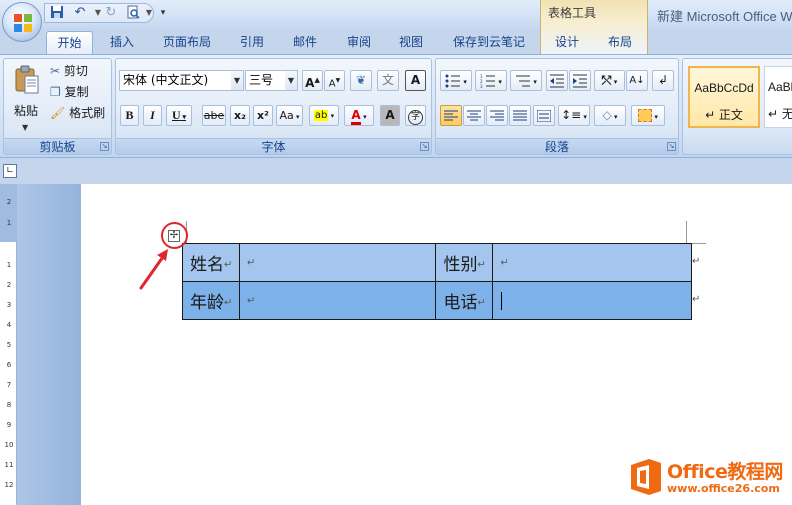  Describe the element at coordinates (464, 262) in the screenshot. I see `table-cell: 性别↵` at that location.